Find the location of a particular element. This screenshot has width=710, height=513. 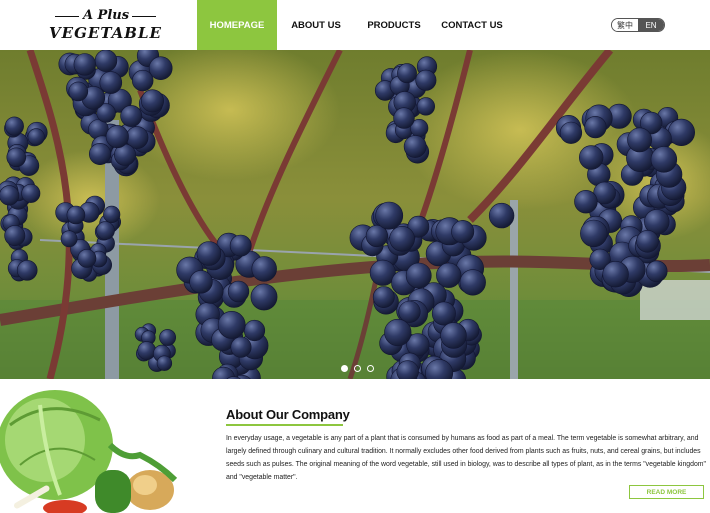

lang-traditional-chinese: 繁中 is located at coordinates (625, 25).